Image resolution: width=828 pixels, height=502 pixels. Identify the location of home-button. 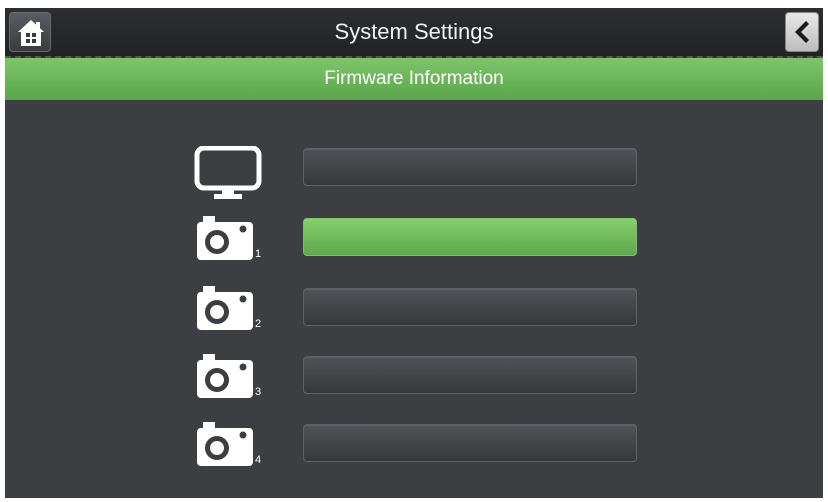
(30, 32).